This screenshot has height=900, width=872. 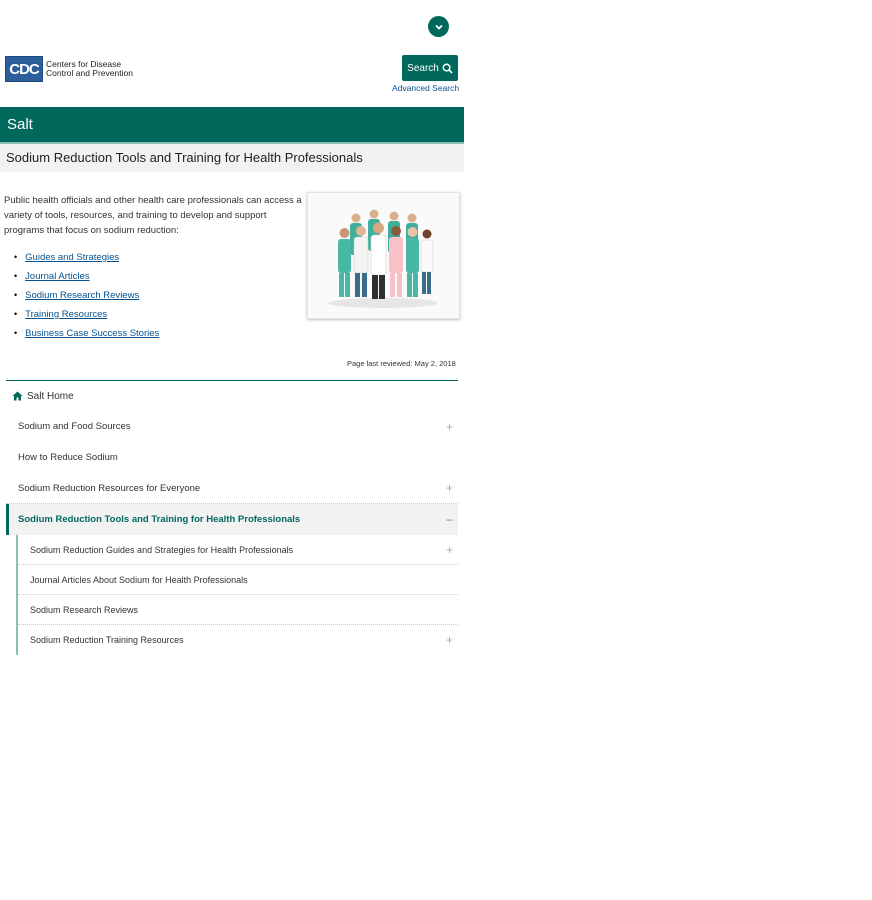 What do you see at coordinates (50, 396) in the screenshot?
I see `nav-home-label: Salt Home` at bounding box center [50, 396].